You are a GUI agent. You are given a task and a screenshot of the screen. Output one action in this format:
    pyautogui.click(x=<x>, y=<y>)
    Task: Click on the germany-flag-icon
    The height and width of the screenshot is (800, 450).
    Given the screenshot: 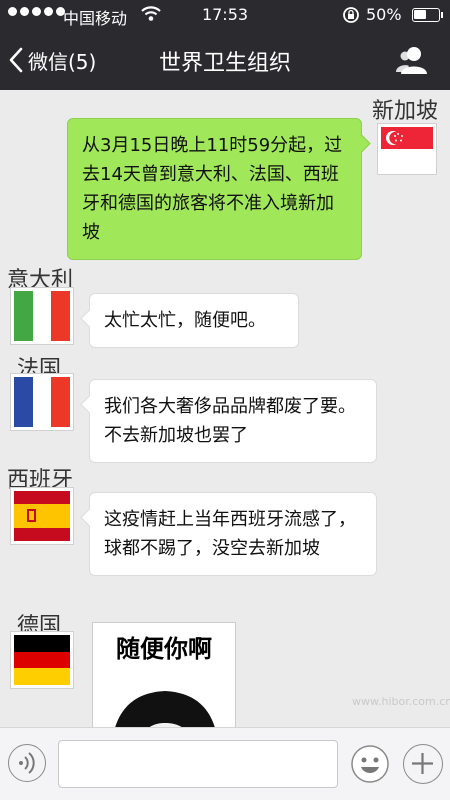 What is the action you would take?
    pyautogui.click(x=42, y=660)
    